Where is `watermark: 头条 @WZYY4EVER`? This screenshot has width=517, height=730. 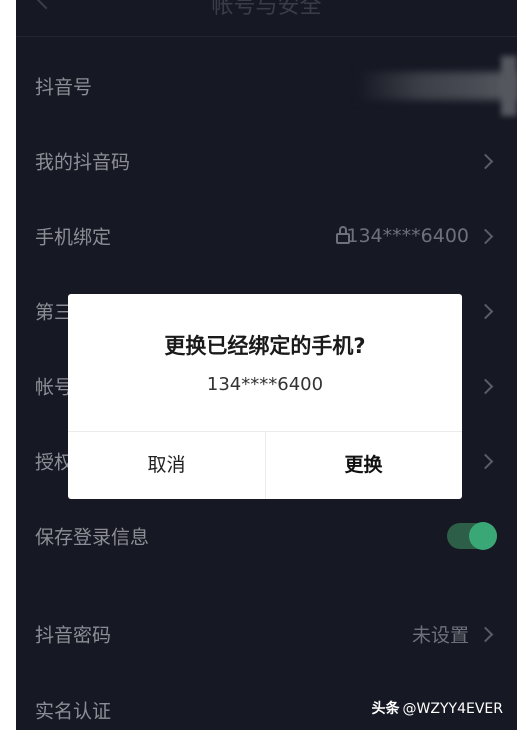 watermark: 头条 @WZYY4EVER is located at coordinates (437, 708).